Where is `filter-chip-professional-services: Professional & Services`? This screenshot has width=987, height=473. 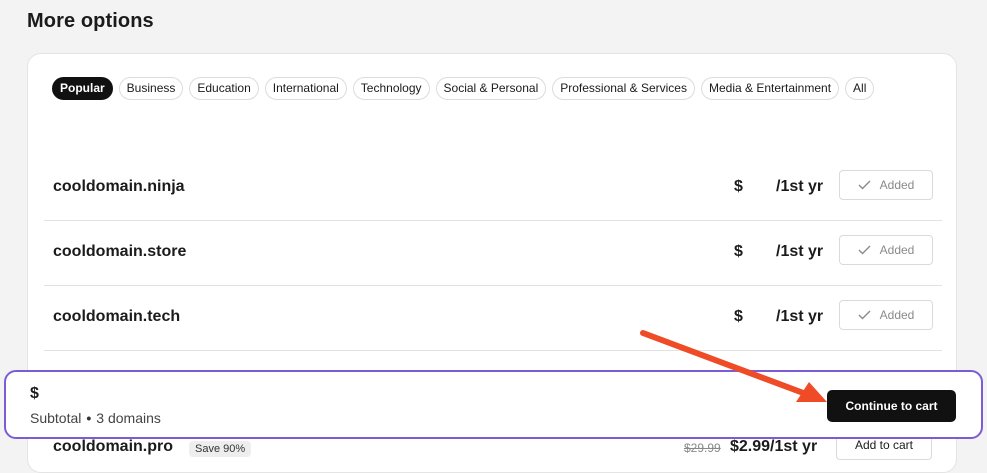
filter-chip-professional-services: Professional & Services is located at coordinates (623, 88).